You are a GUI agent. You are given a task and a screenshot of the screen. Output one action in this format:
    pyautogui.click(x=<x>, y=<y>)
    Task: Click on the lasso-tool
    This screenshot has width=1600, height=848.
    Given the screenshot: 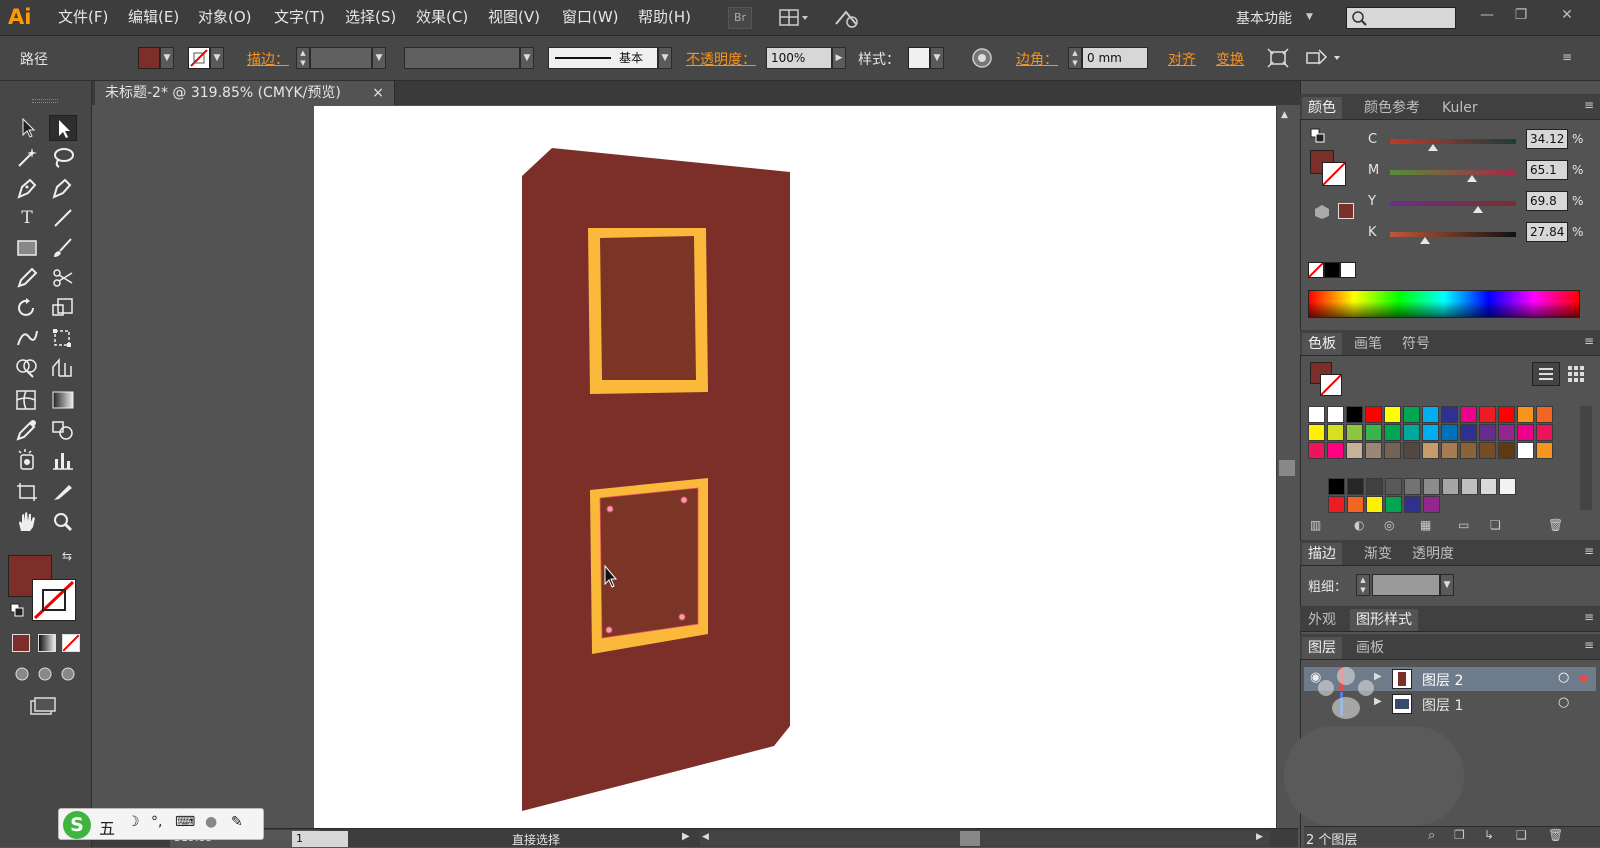 What is the action you would take?
    pyautogui.click(x=63, y=158)
    